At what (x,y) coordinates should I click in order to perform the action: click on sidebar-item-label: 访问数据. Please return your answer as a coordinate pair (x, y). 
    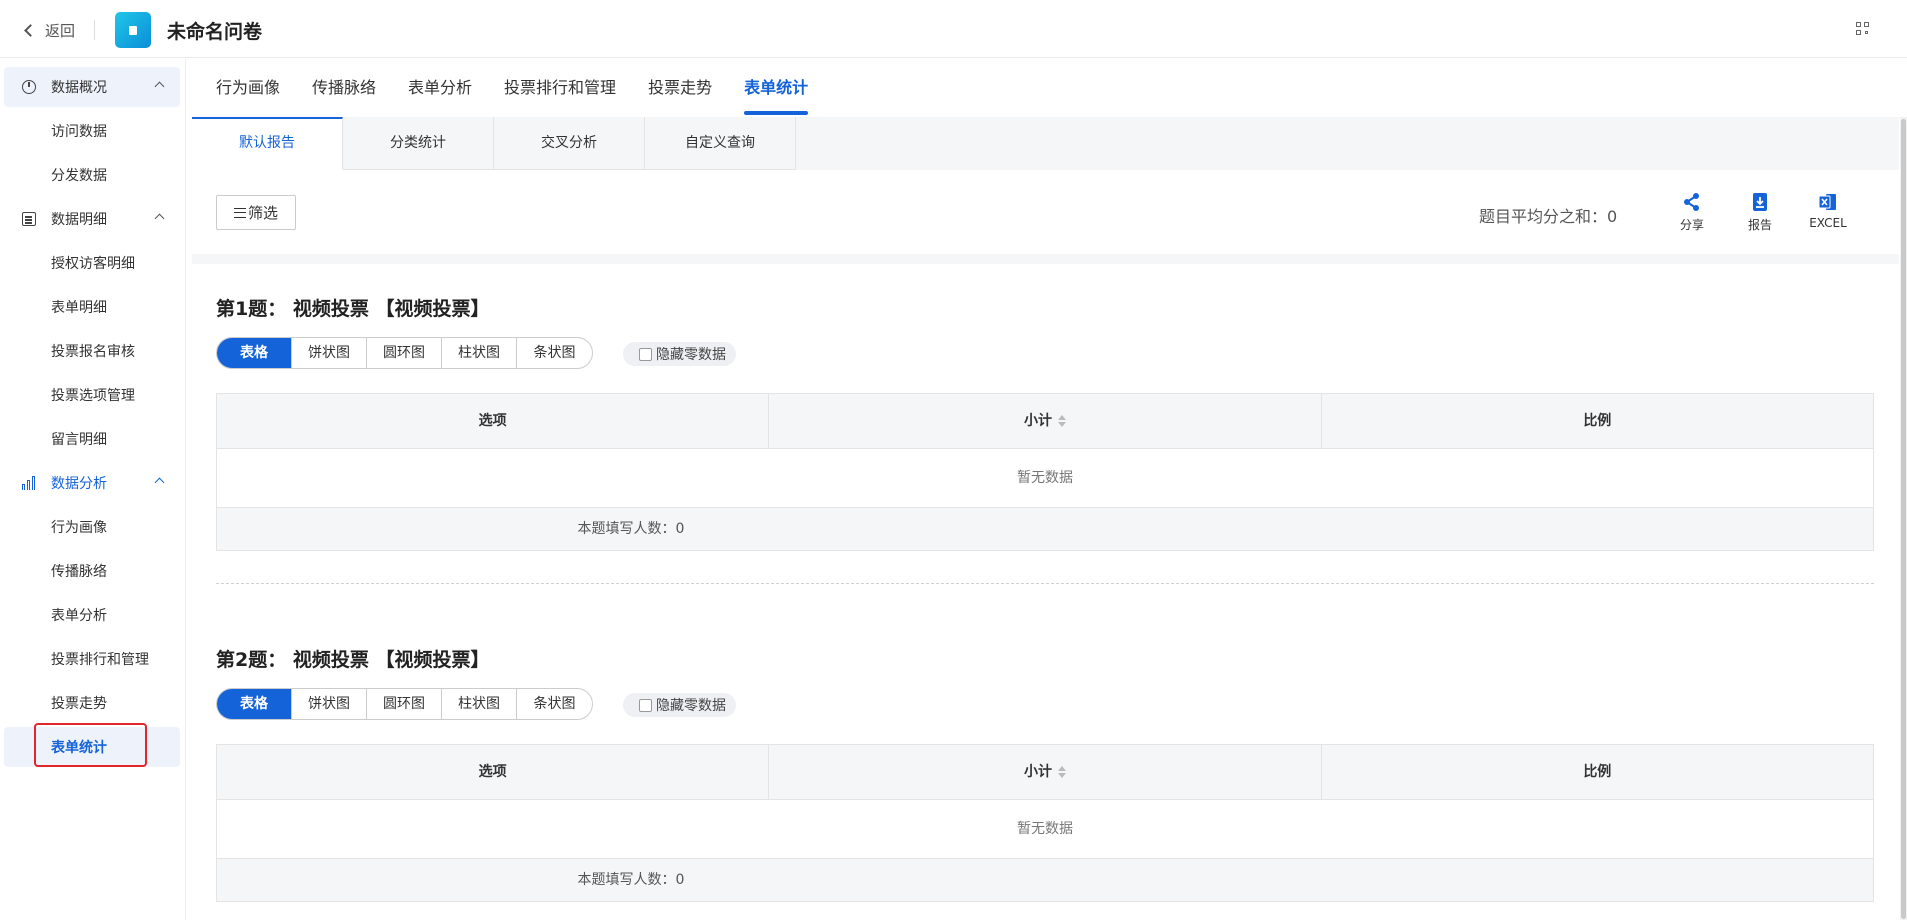
    Looking at the image, I should click on (79, 132).